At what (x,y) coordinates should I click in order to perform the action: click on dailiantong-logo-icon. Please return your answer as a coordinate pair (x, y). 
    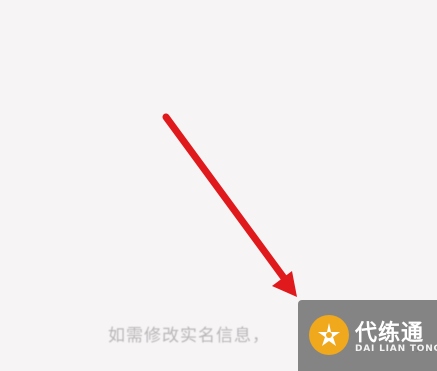
    Looking at the image, I should click on (329, 335).